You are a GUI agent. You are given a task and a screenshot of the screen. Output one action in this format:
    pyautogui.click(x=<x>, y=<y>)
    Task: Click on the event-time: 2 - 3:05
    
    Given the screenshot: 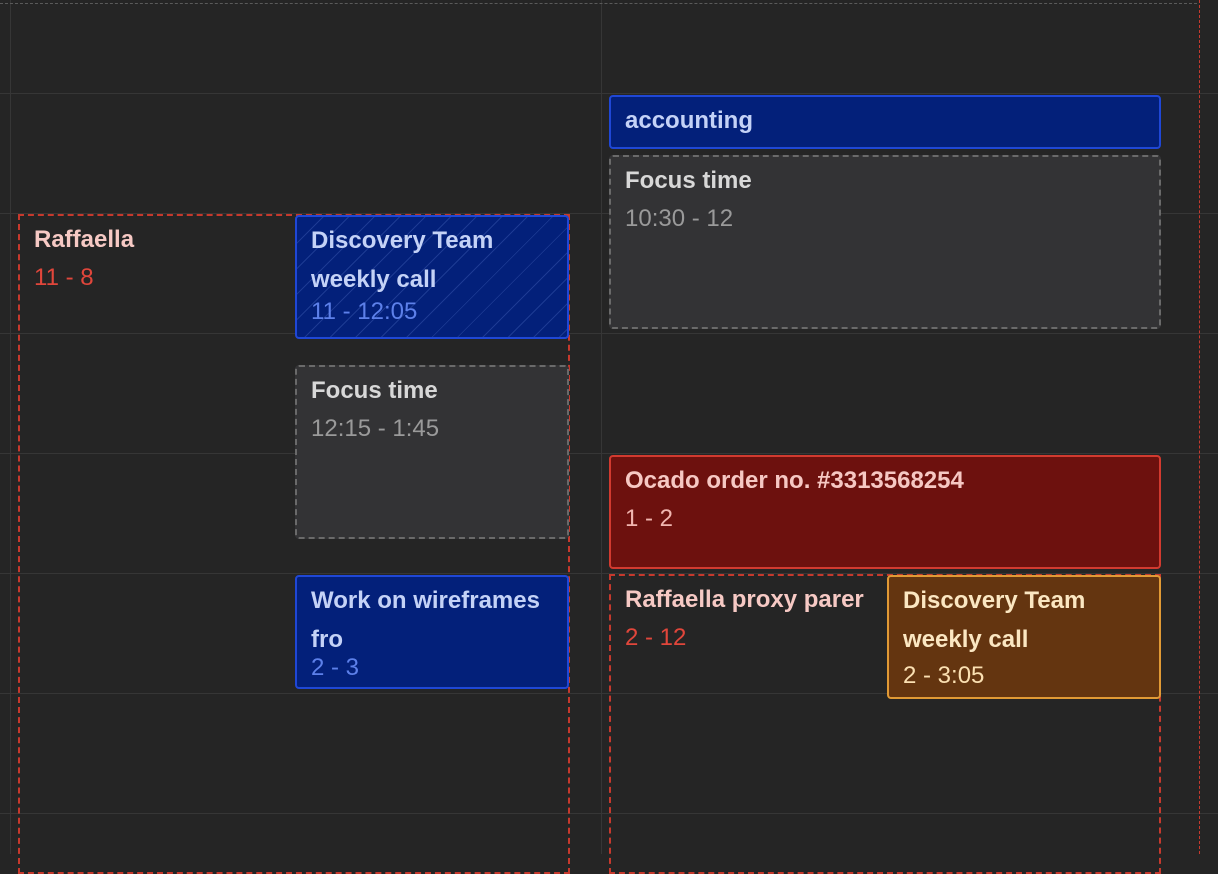 What is the action you would take?
    pyautogui.click(x=944, y=675)
    